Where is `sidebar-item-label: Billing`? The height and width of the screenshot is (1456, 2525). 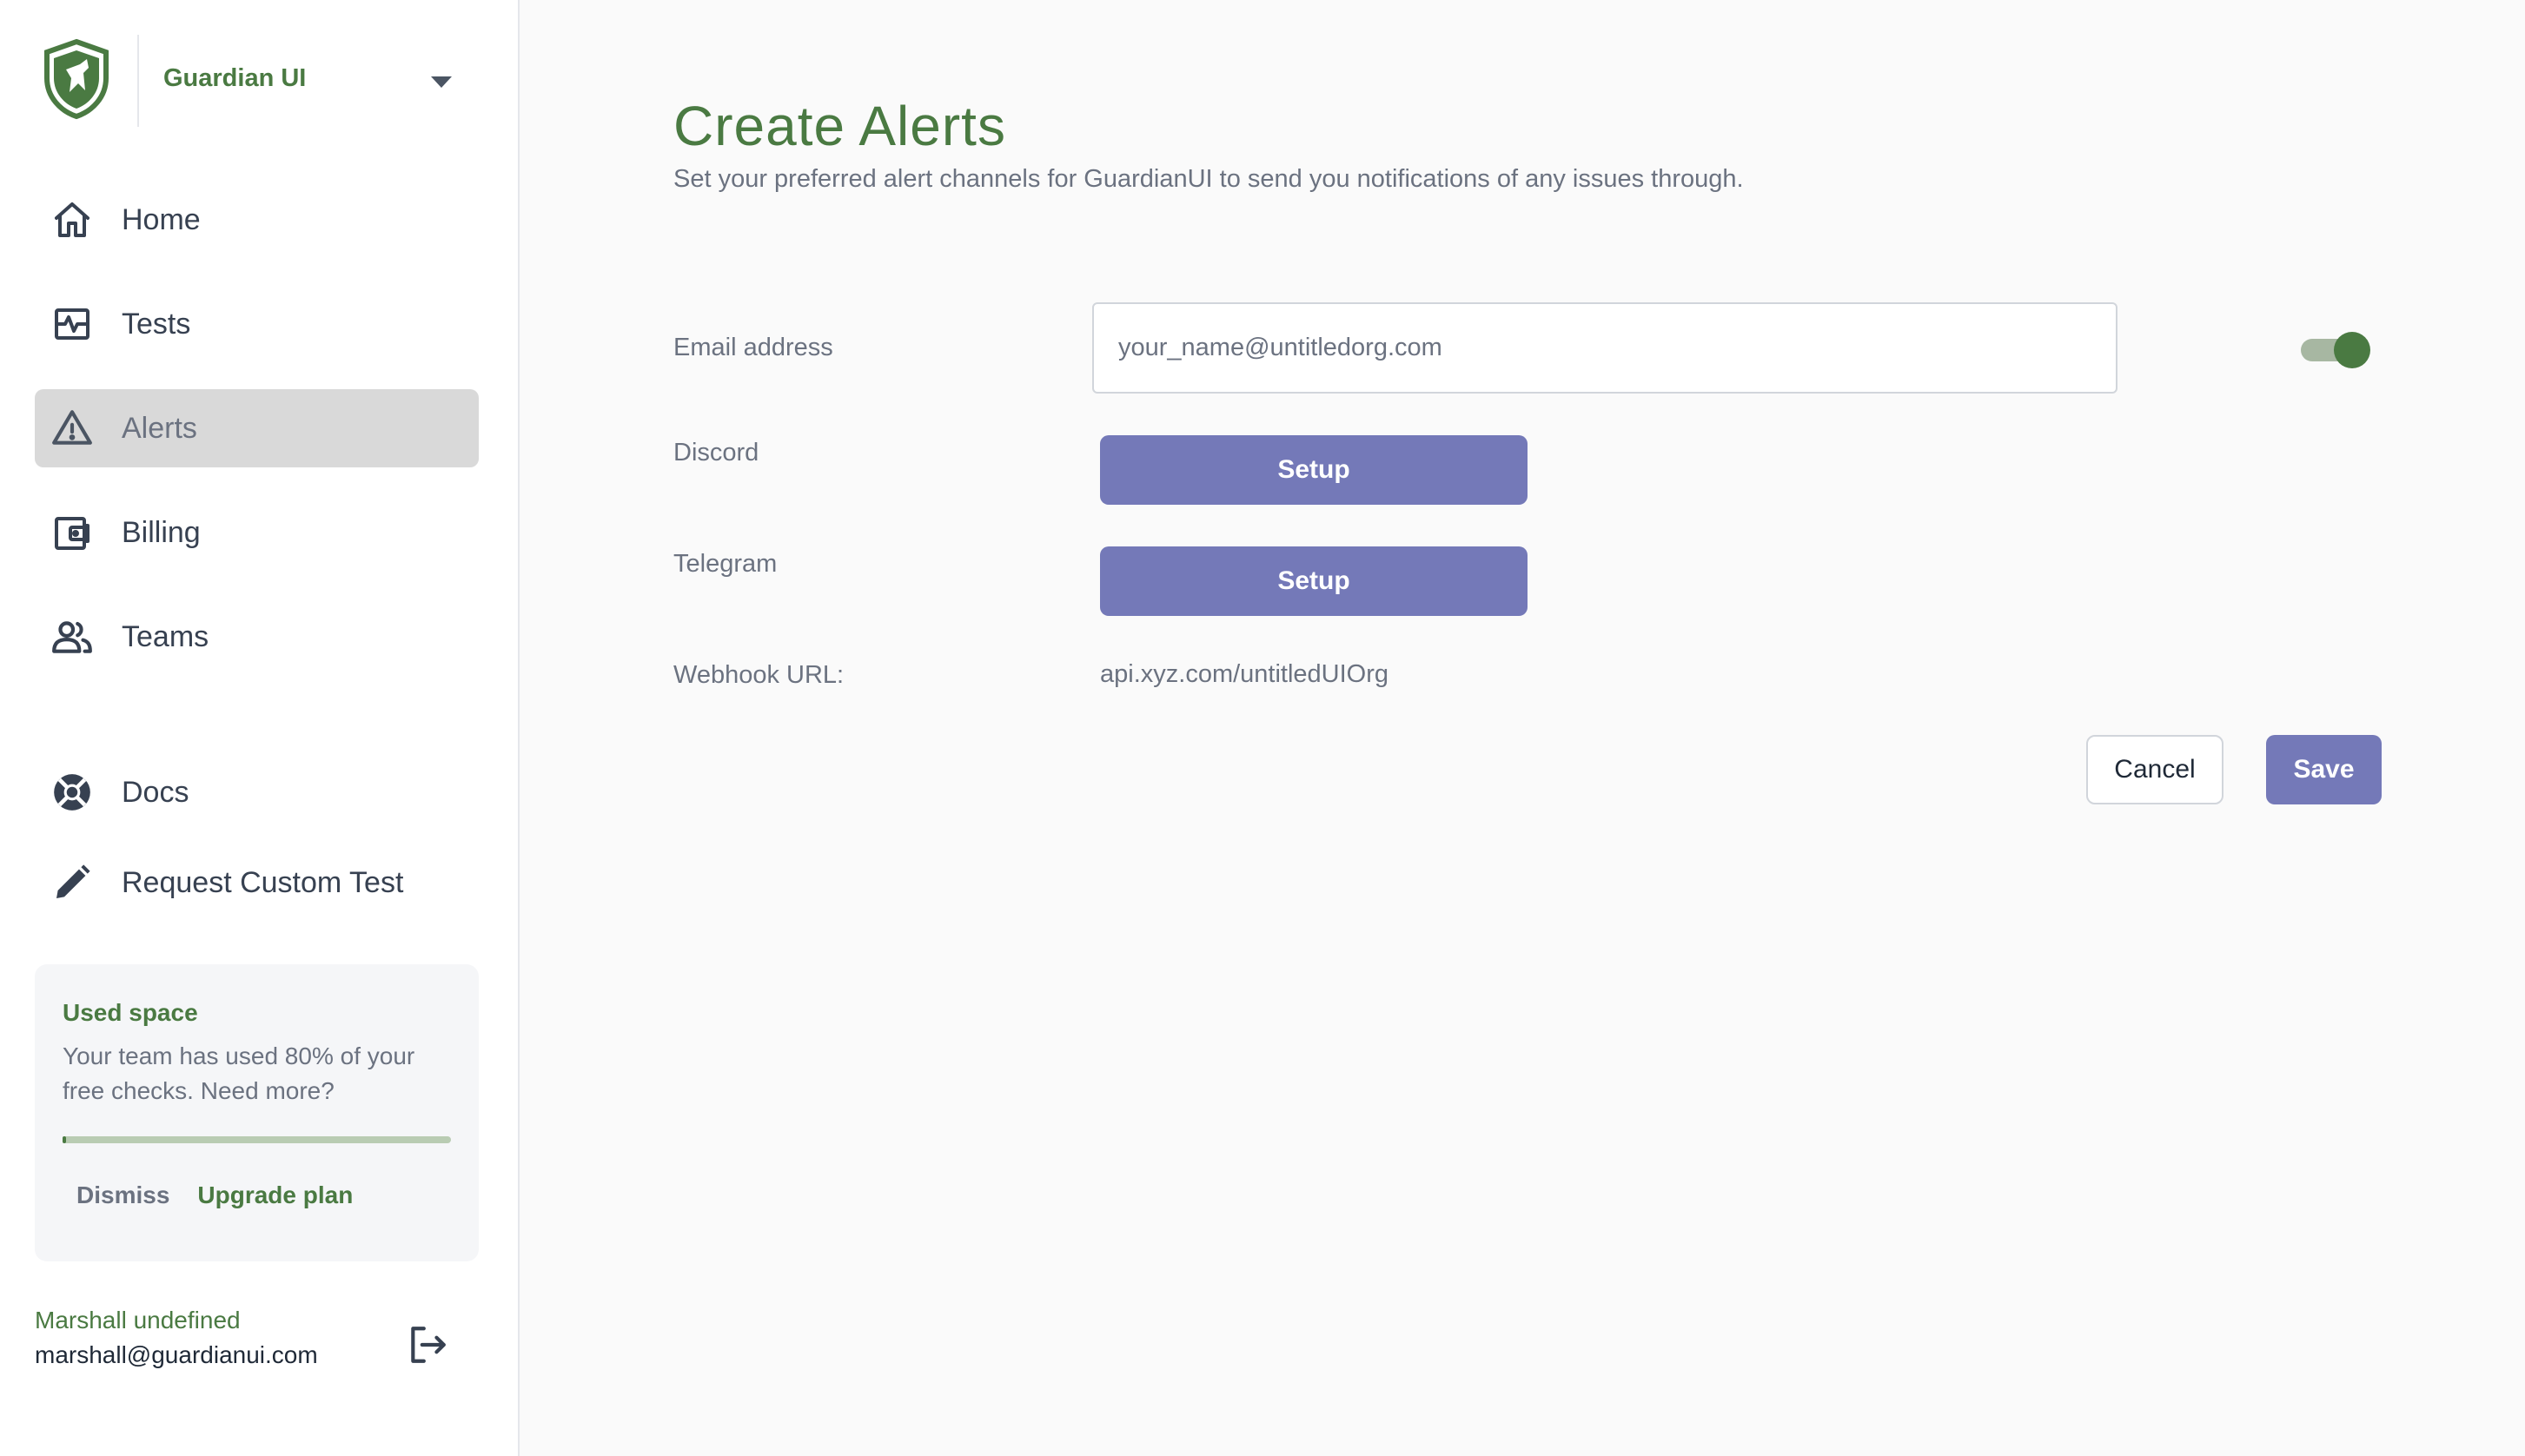
sidebar-item-label: Billing is located at coordinates (161, 532).